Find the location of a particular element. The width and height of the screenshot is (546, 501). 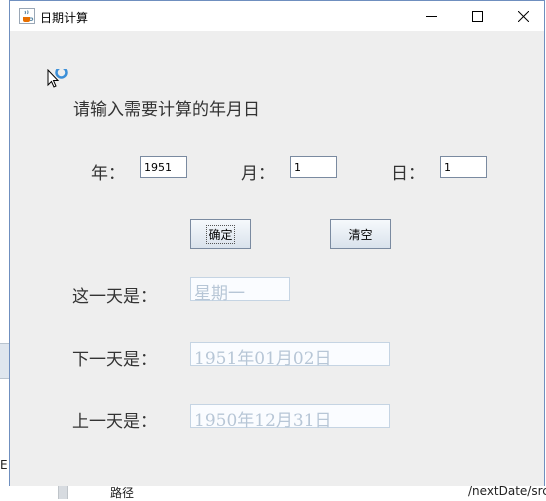

background-app-path-label: 路径 is located at coordinates (122, 493).